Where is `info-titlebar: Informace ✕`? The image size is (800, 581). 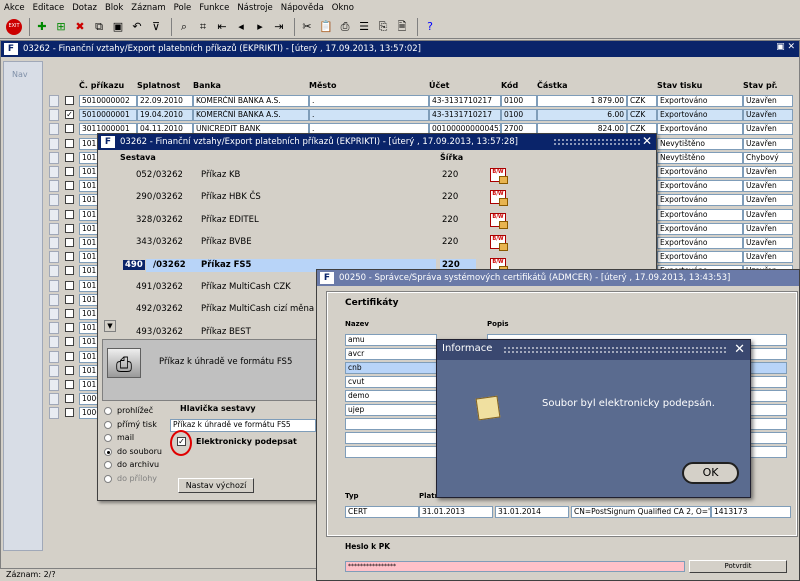
info-titlebar: Informace ✕ is located at coordinates (593, 350).